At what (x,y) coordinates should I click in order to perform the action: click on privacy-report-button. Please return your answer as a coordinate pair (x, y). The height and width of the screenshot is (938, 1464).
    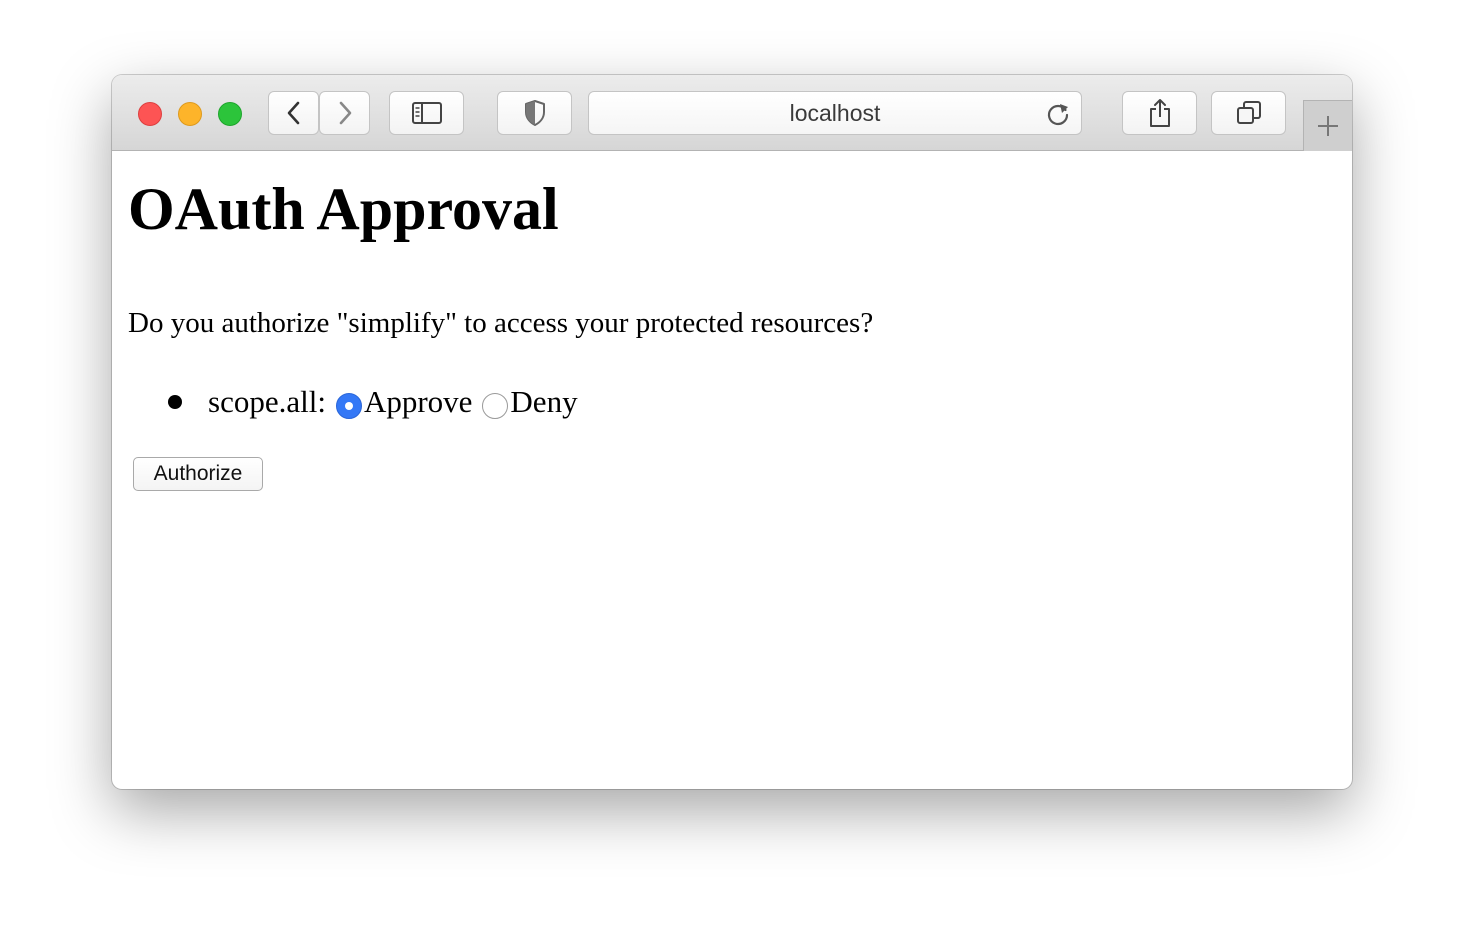
    Looking at the image, I should click on (534, 113).